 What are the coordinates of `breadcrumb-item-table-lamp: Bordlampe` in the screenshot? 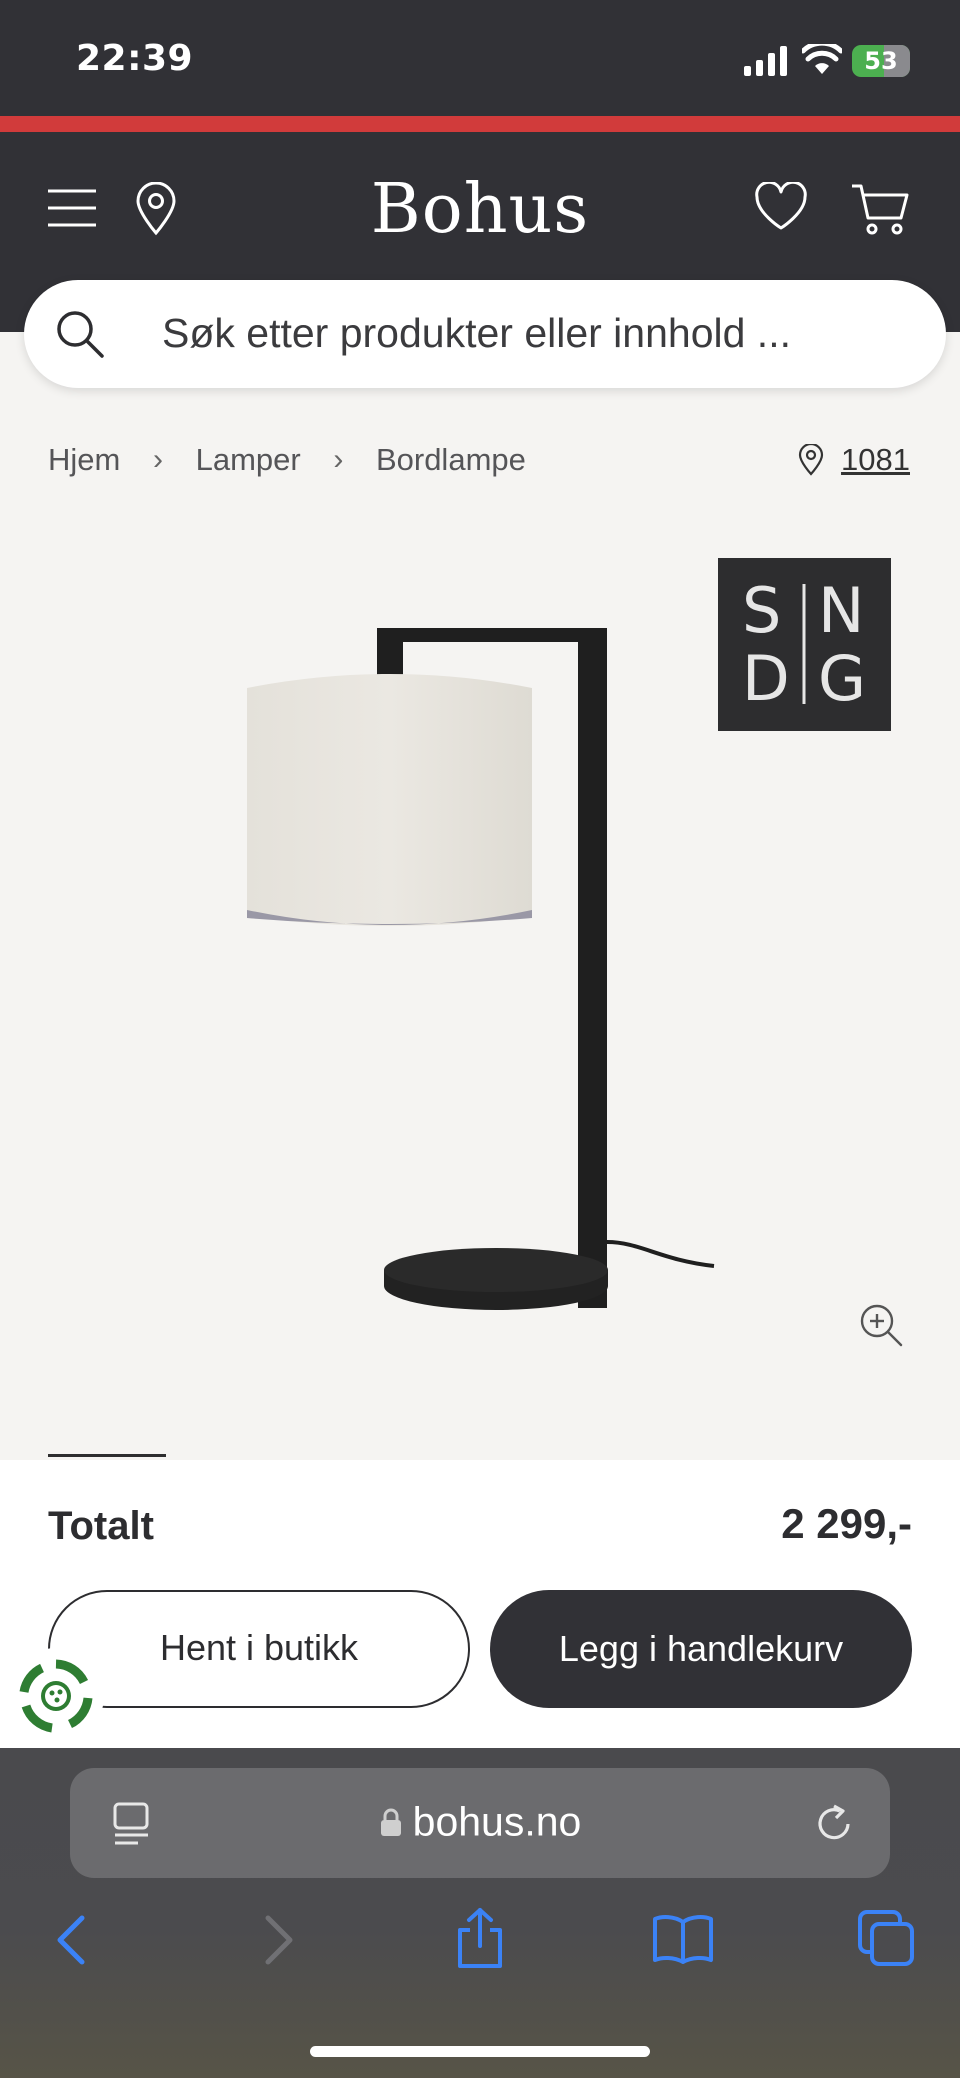 It's located at (451, 460).